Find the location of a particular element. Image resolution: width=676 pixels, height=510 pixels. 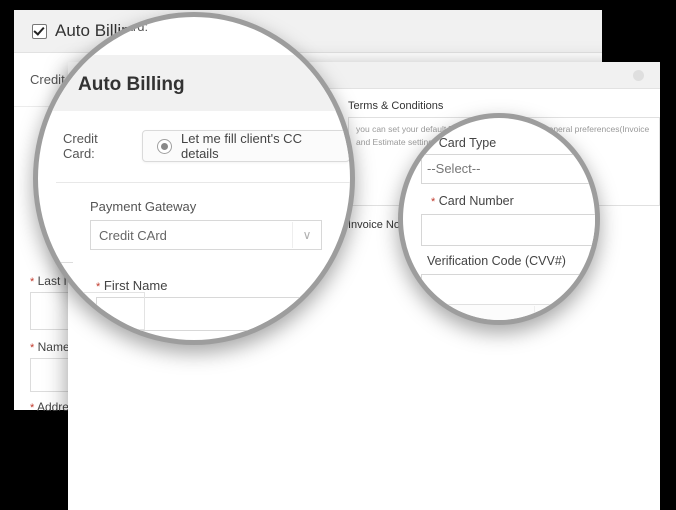

mag-left-ghost-input is located at coordinates (104, 311).